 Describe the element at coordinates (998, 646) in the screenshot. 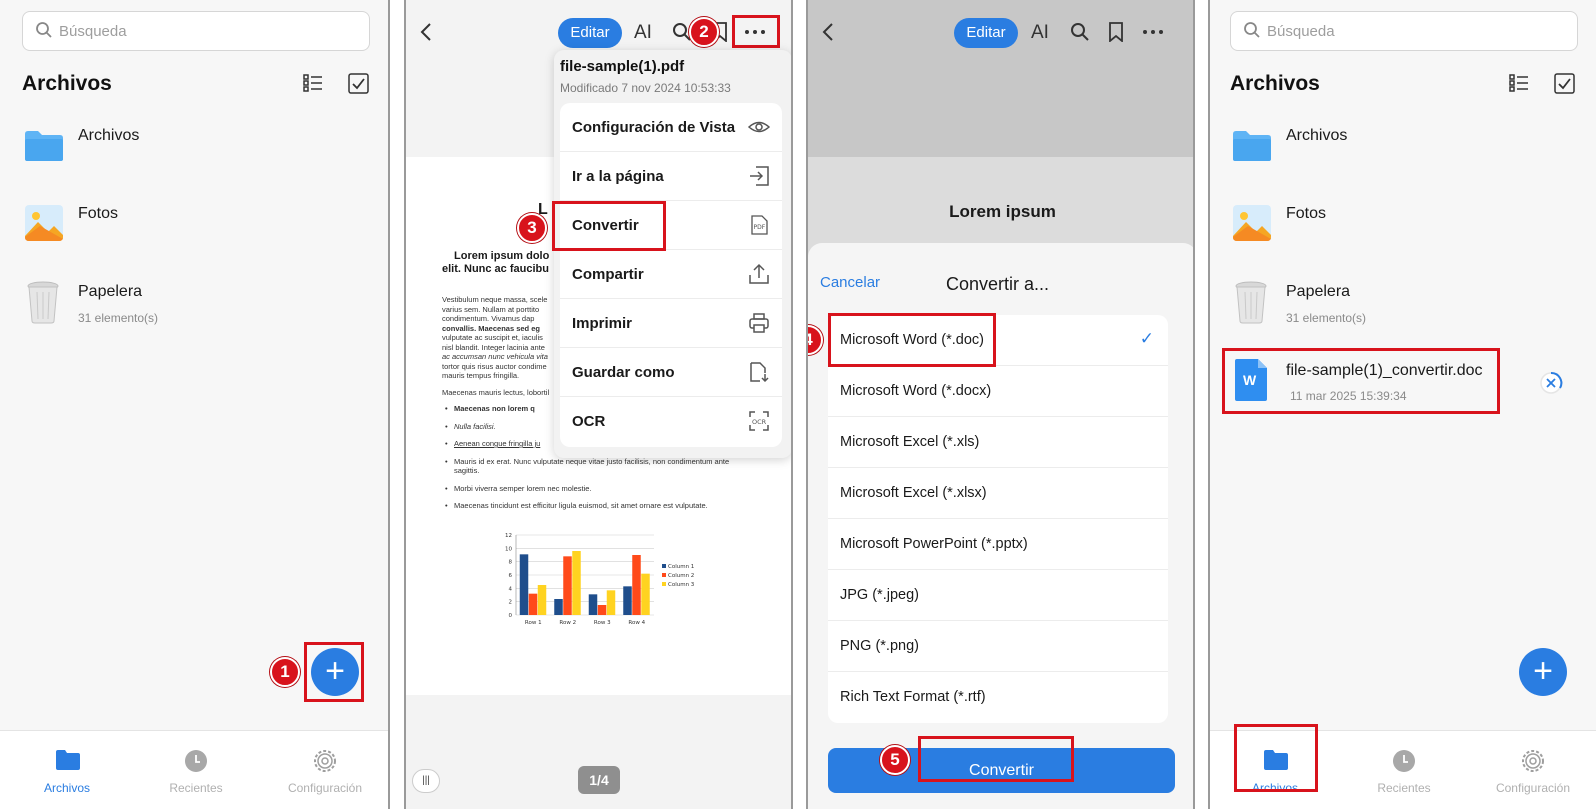

I see `option-png: PNG (*.png)` at that location.